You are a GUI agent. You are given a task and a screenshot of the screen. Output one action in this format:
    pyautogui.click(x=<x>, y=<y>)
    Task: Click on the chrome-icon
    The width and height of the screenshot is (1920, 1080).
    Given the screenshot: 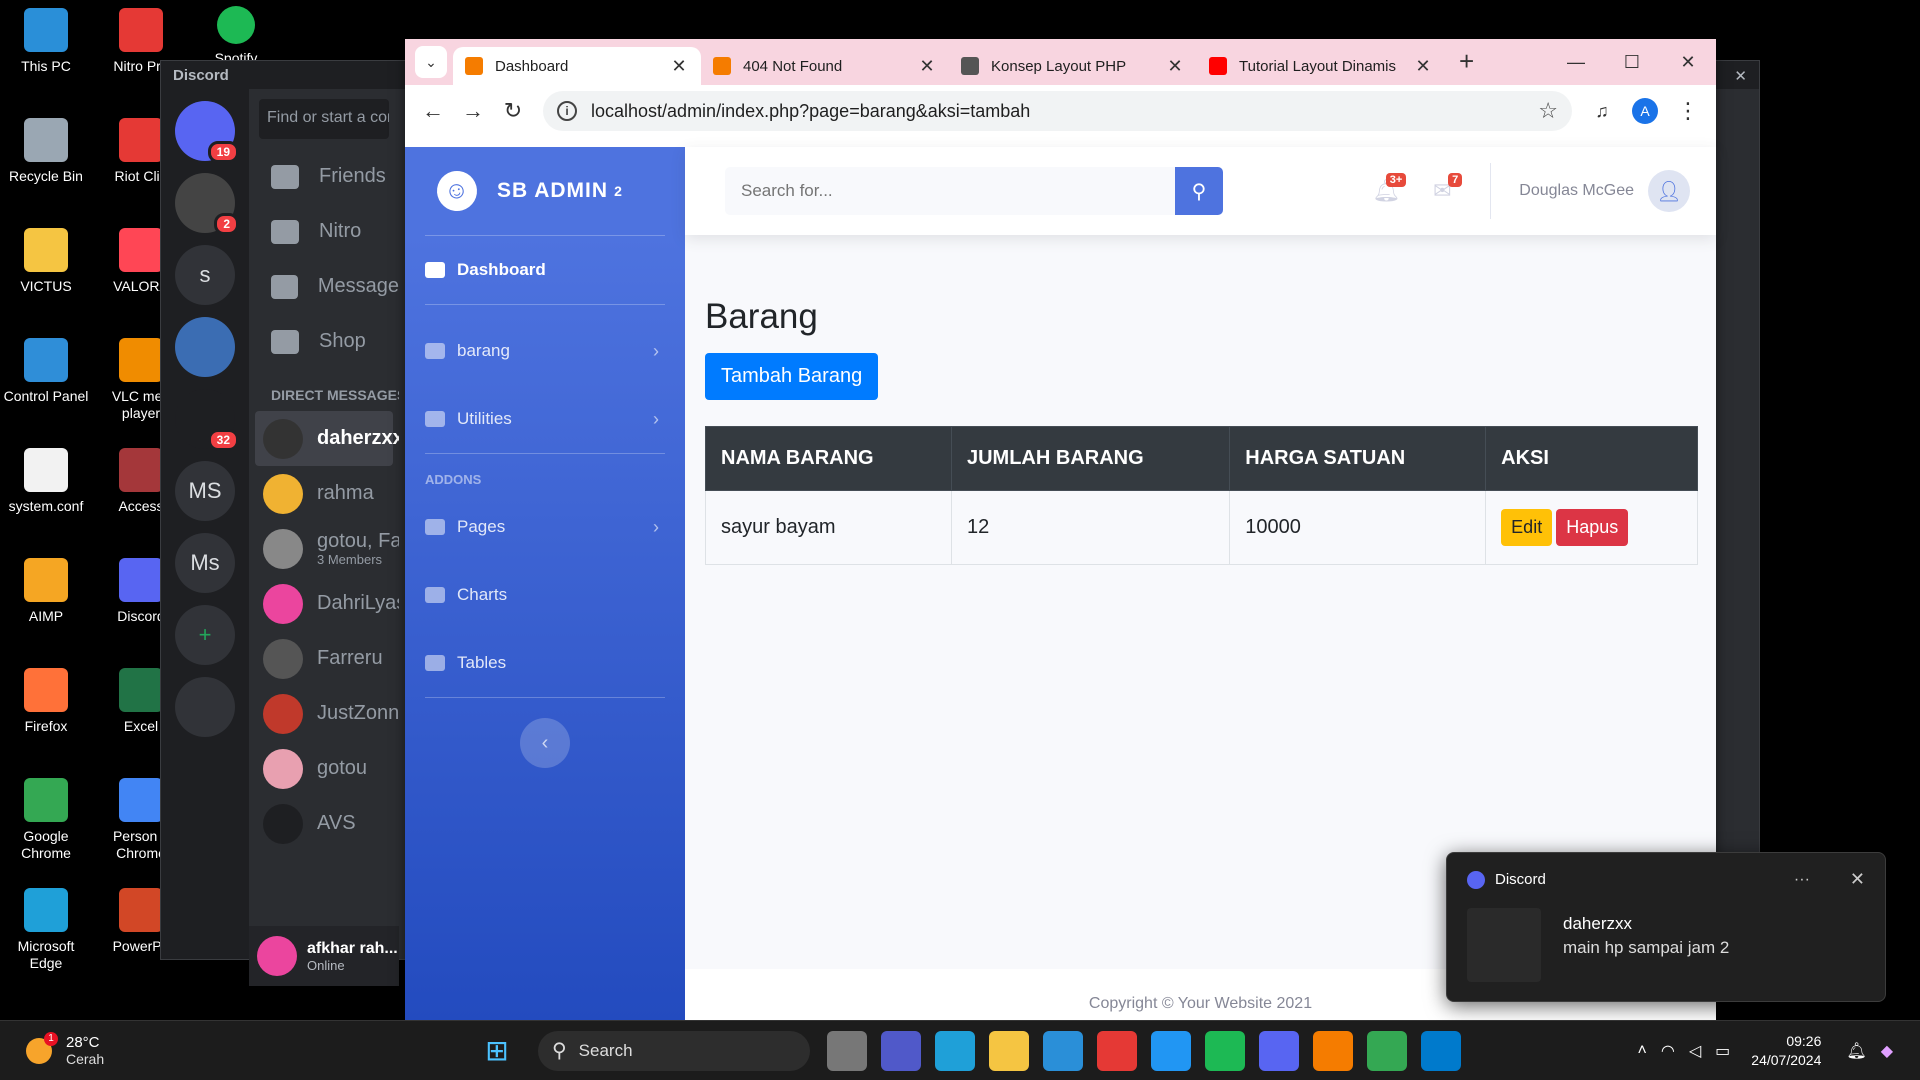 What is the action you would take?
    pyautogui.click(x=1387, y=1050)
    